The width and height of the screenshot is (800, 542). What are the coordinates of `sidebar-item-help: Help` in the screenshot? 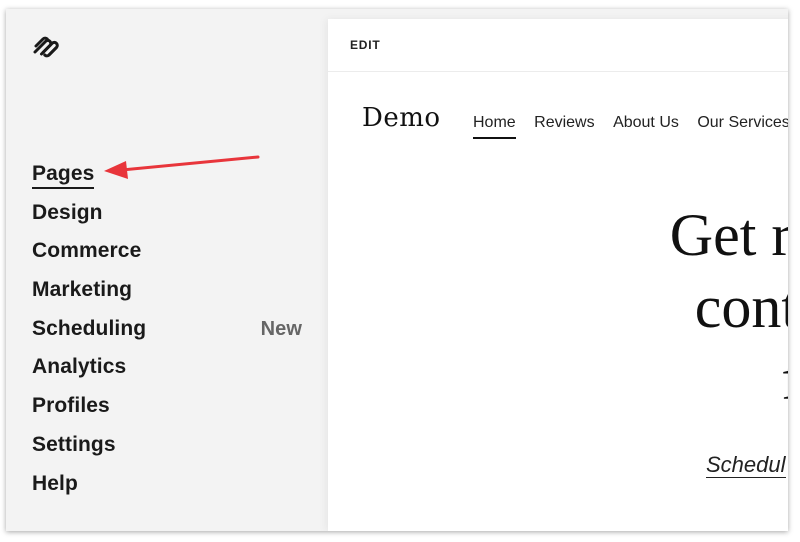 It's located at (167, 484).